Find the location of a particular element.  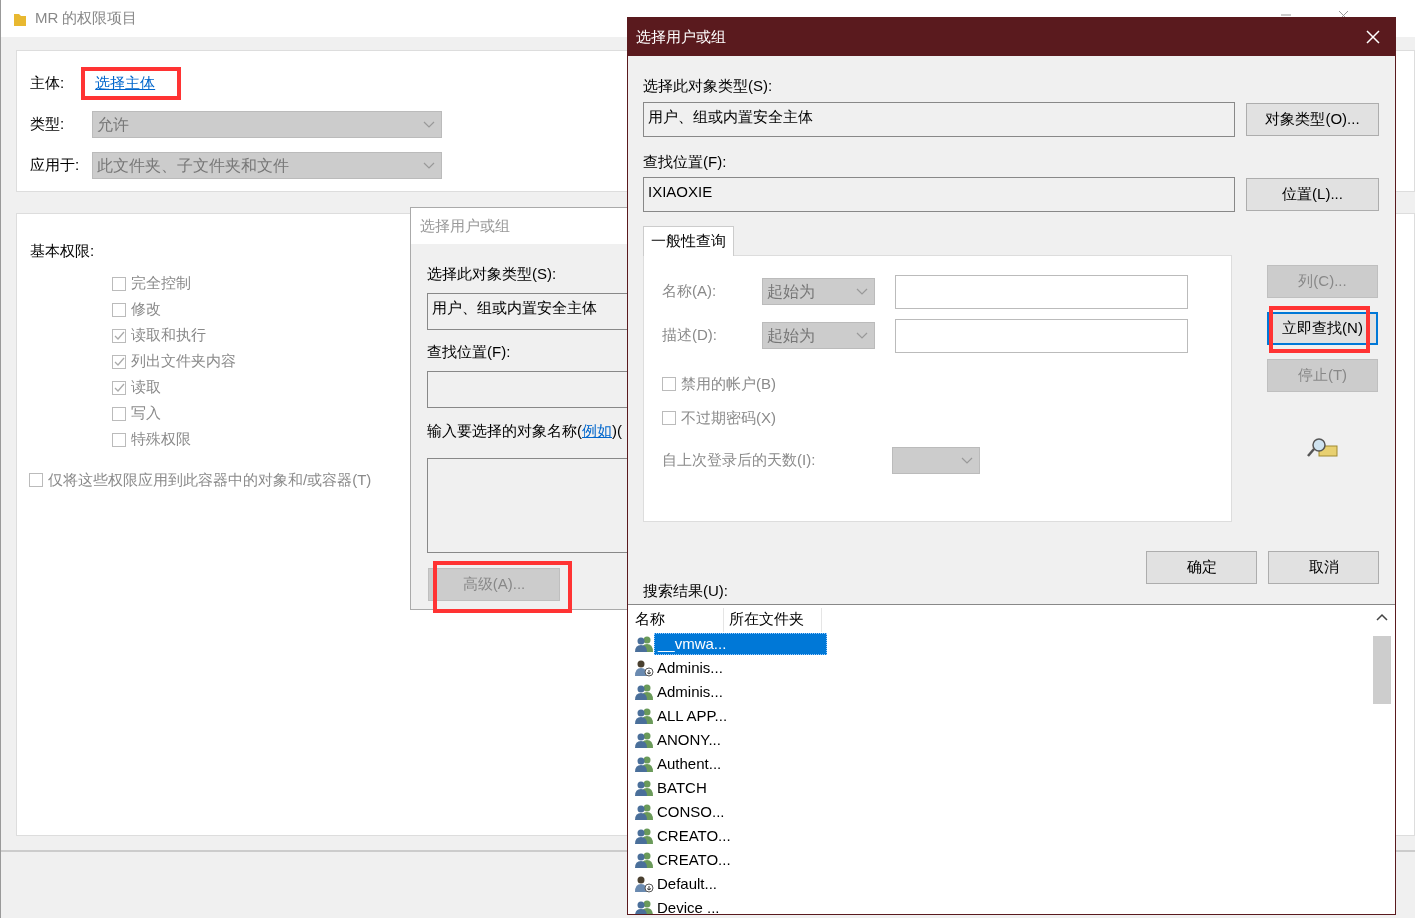

column-header: 名称 is located at coordinates (676, 620).